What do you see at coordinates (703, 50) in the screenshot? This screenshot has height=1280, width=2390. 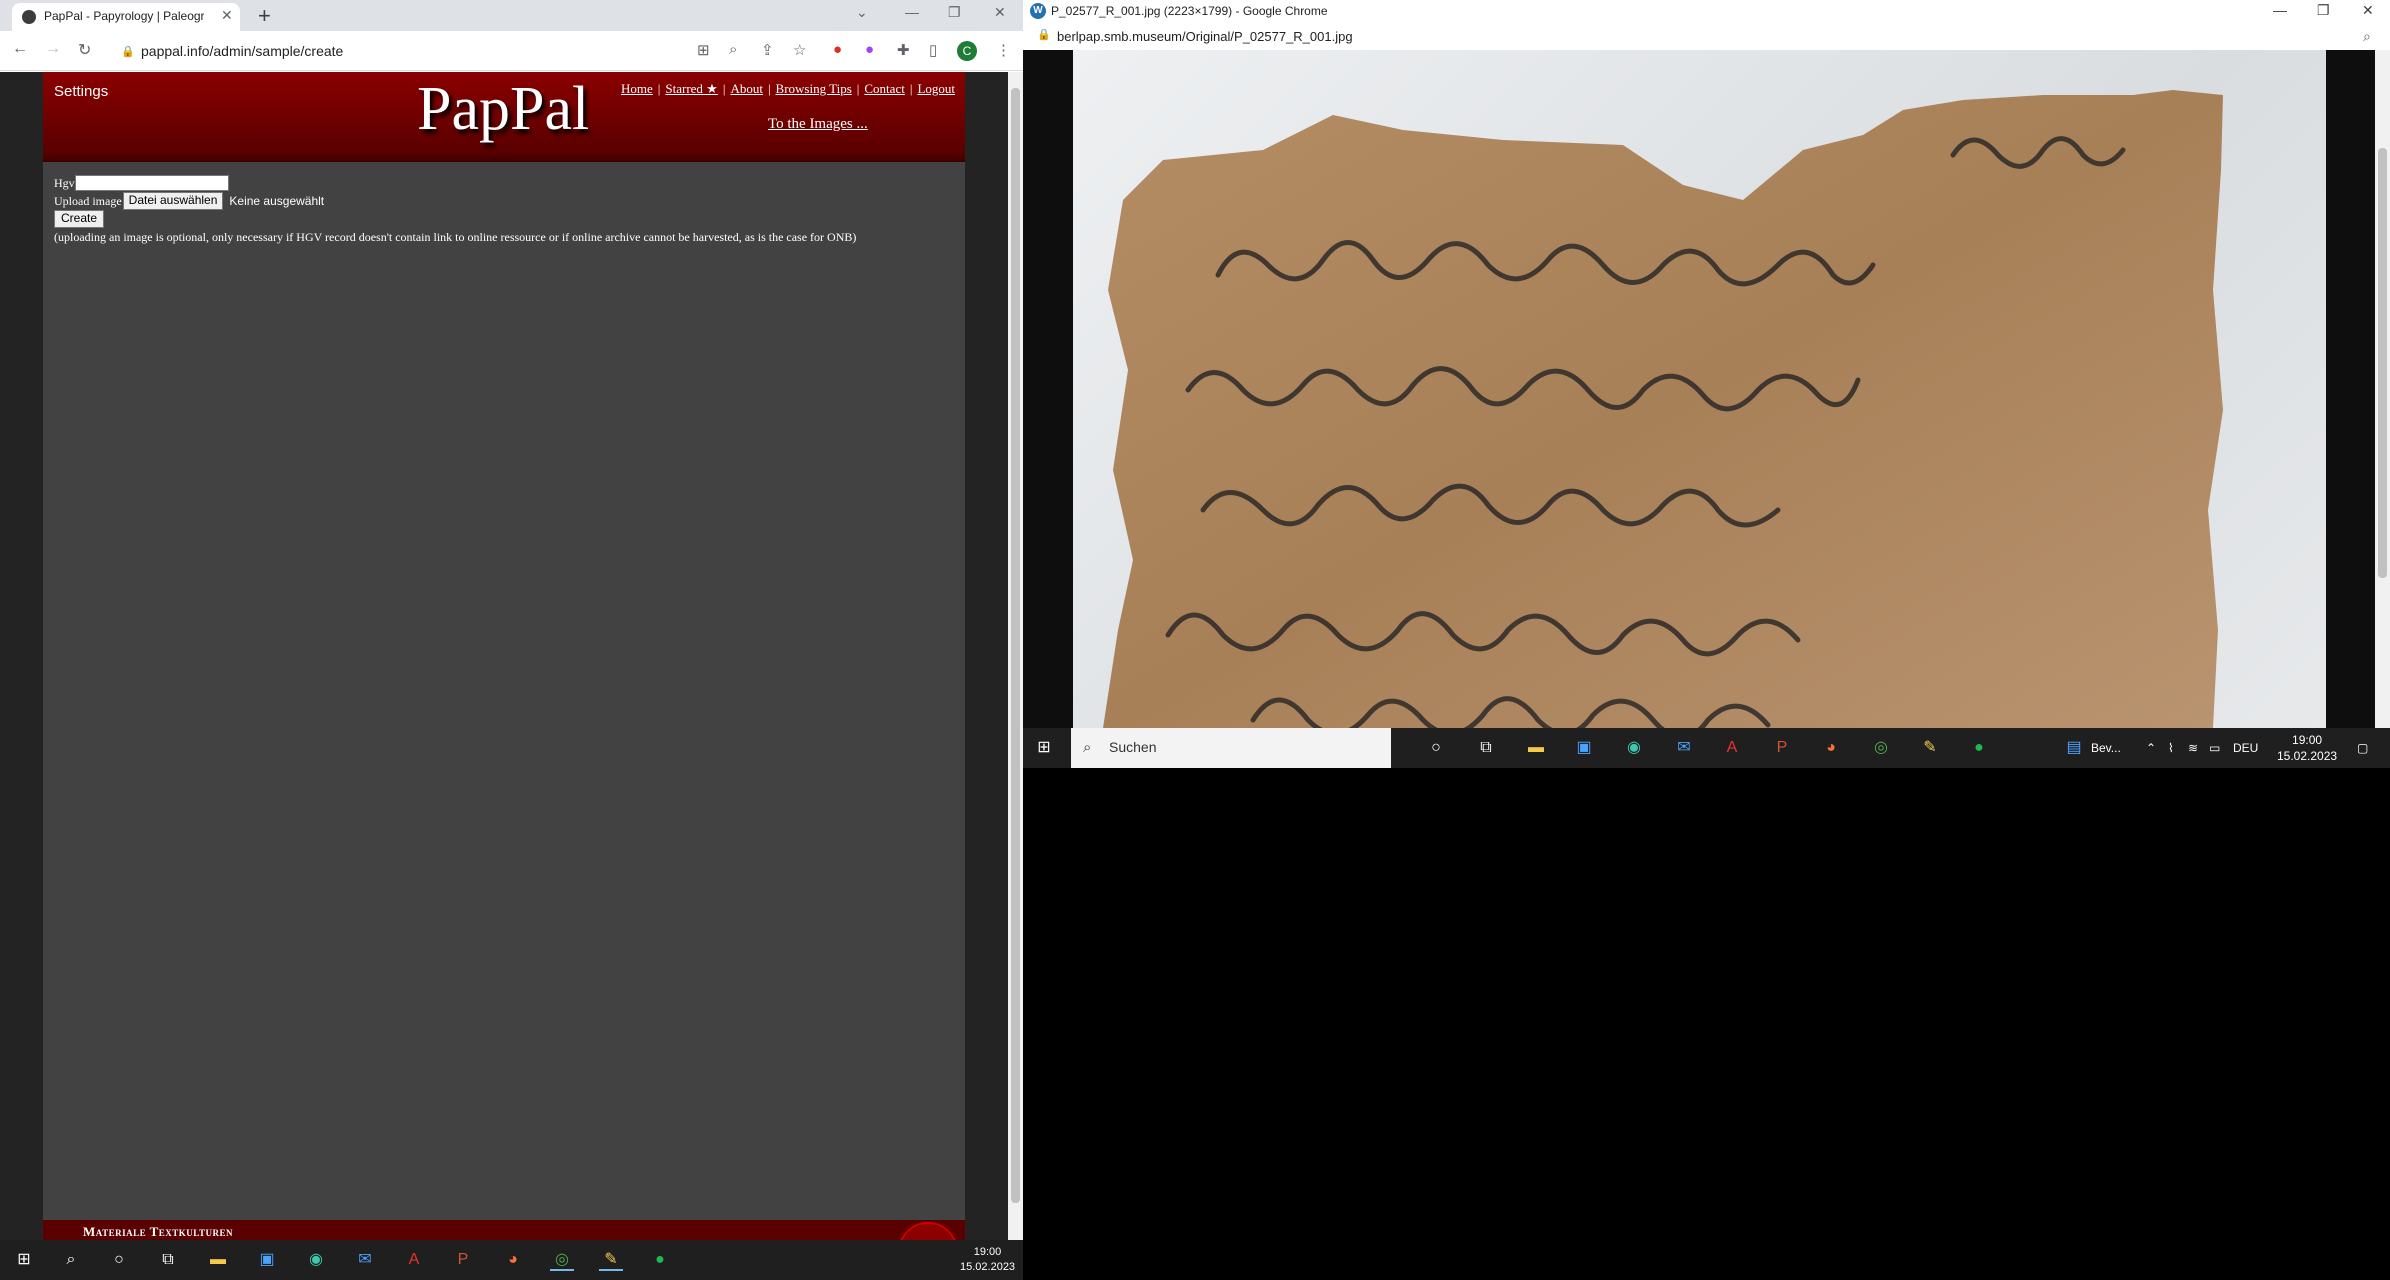 I see `translate-icon: ⊞` at bounding box center [703, 50].